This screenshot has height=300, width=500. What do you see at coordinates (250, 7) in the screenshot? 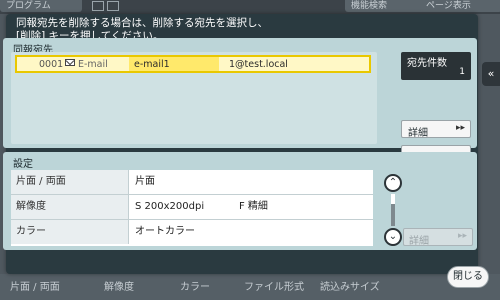
I see `background-top-bar: プログラム 機能検索 ページ表示` at bounding box center [250, 7].